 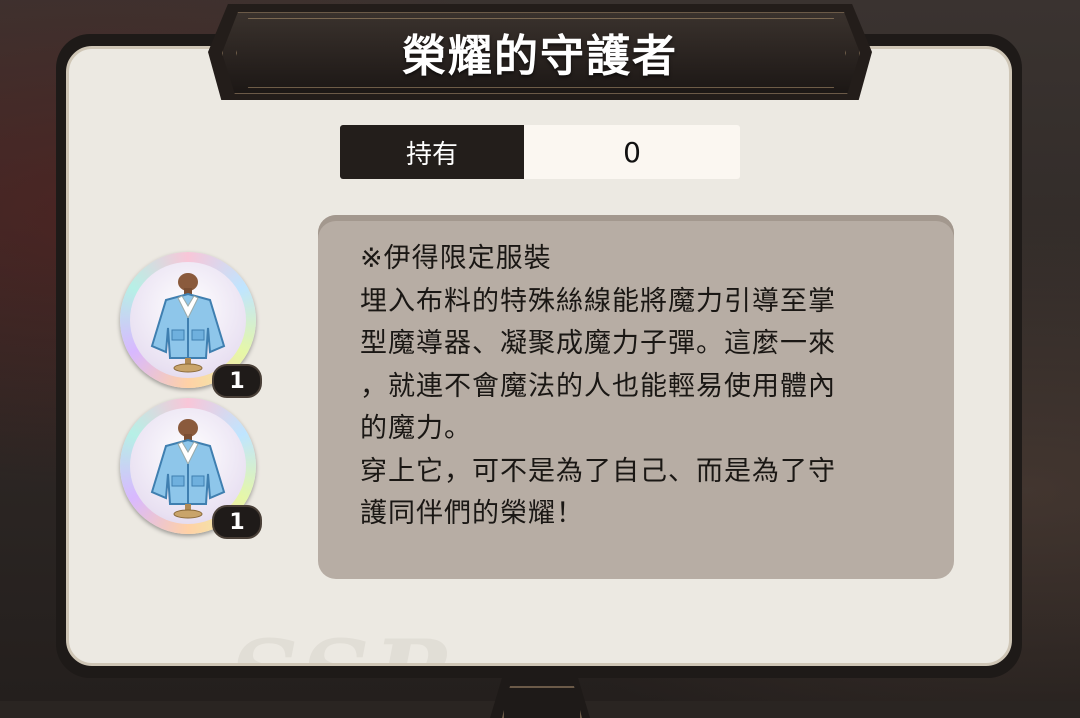 What do you see at coordinates (343, 641) in the screenshot?
I see `rarity-watermark: SSR` at bounding box center [343, 641].